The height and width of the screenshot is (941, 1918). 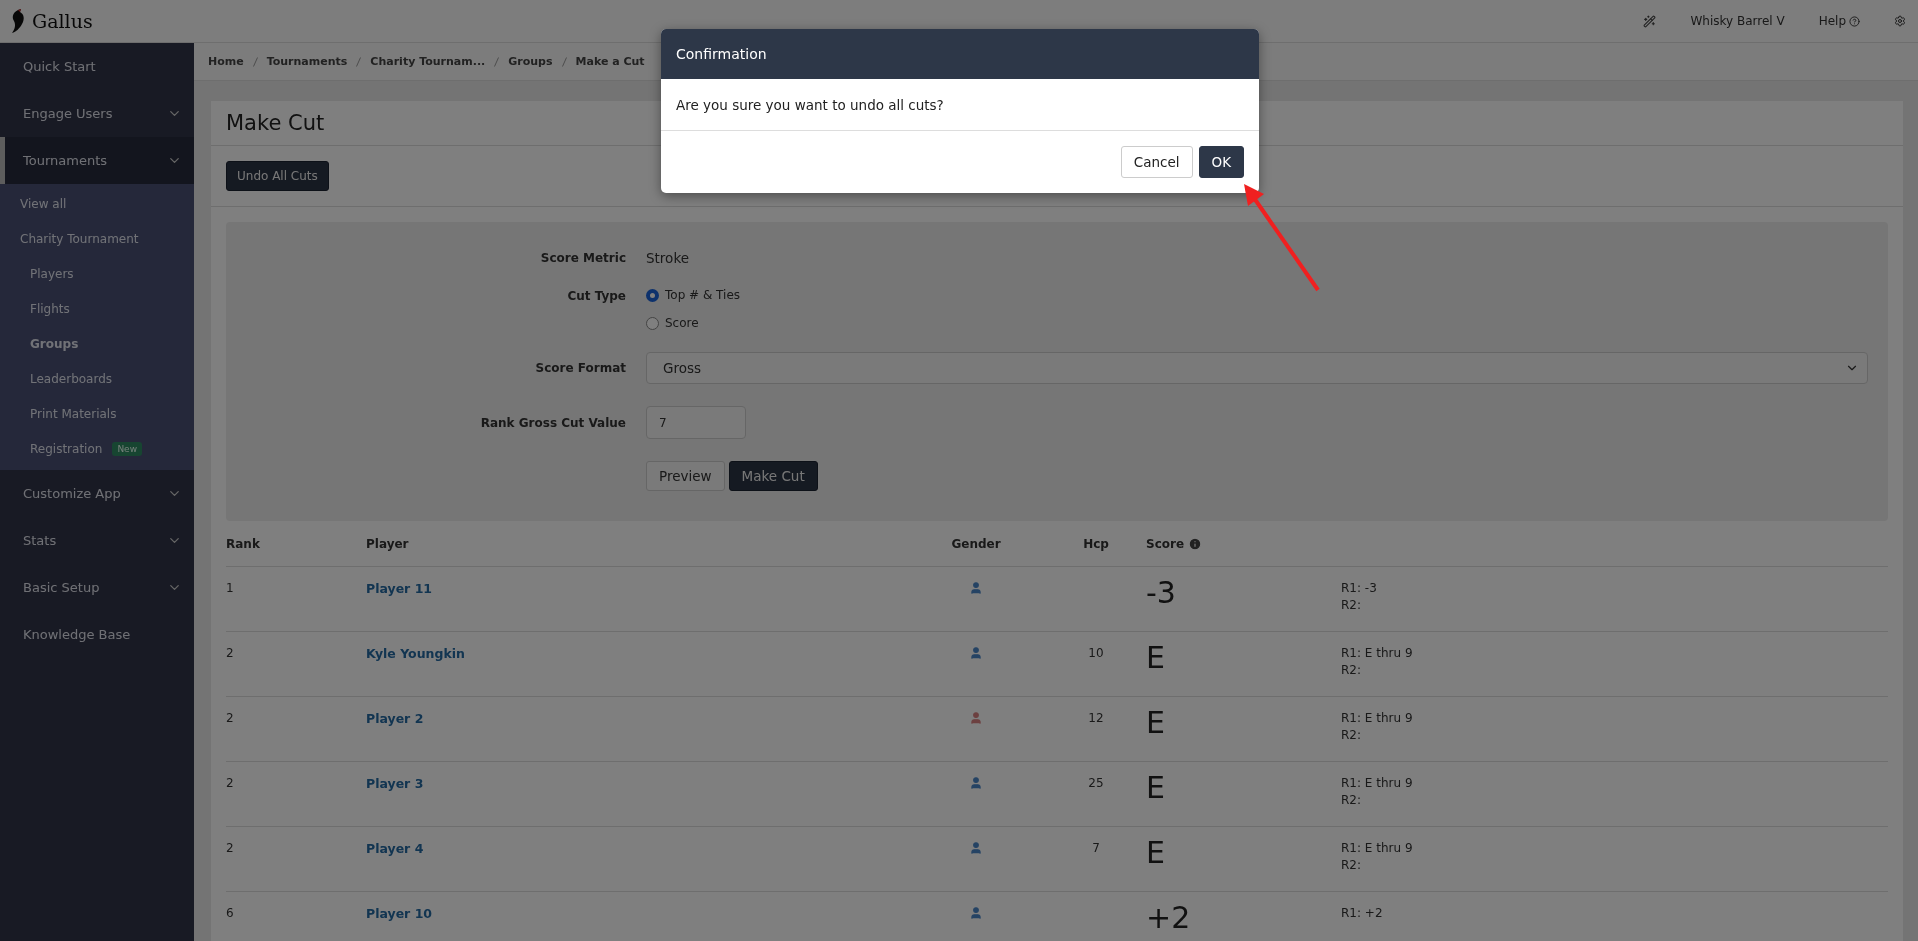 What do you see at coordinates (243, 543) in the screenshot?
I see `column-header: Rank` at bounding box center [243, 543].